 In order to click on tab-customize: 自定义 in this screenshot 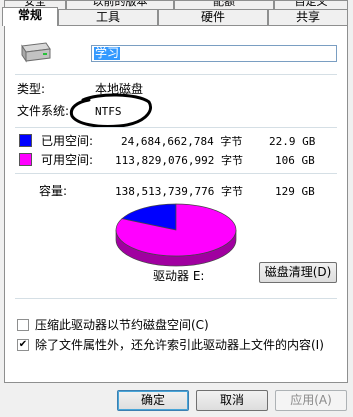, I will do `click(311, 4)`.